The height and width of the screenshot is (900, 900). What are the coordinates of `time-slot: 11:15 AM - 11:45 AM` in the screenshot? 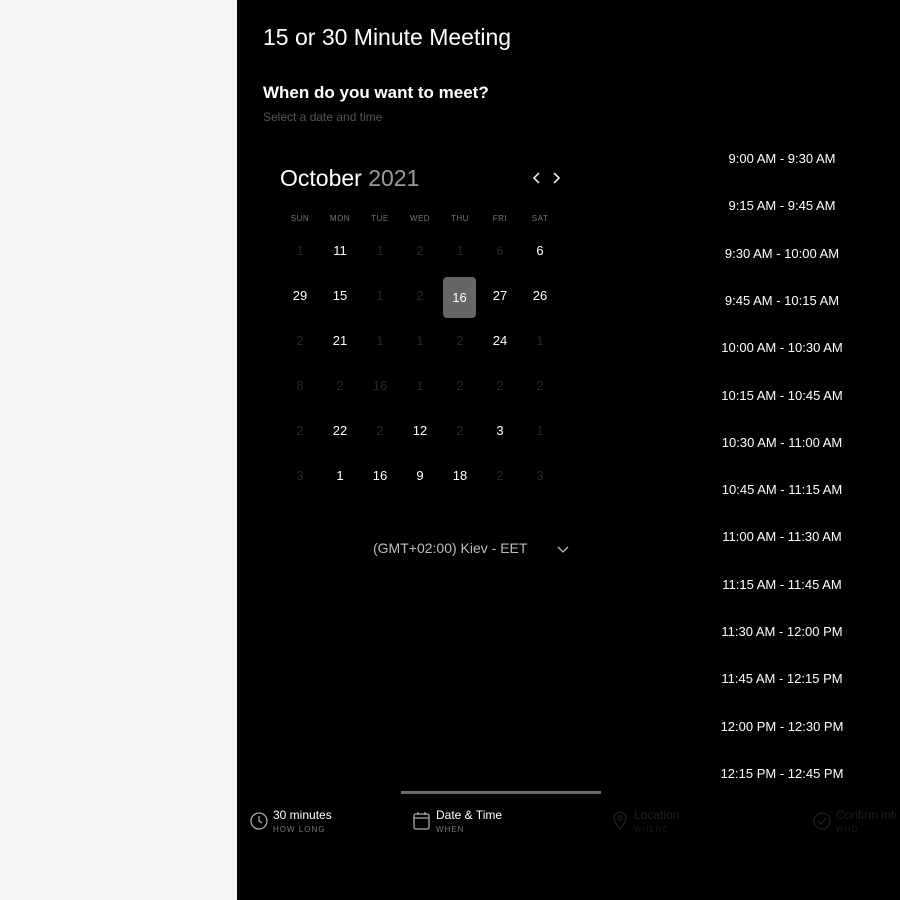 It's located at (782, 584).